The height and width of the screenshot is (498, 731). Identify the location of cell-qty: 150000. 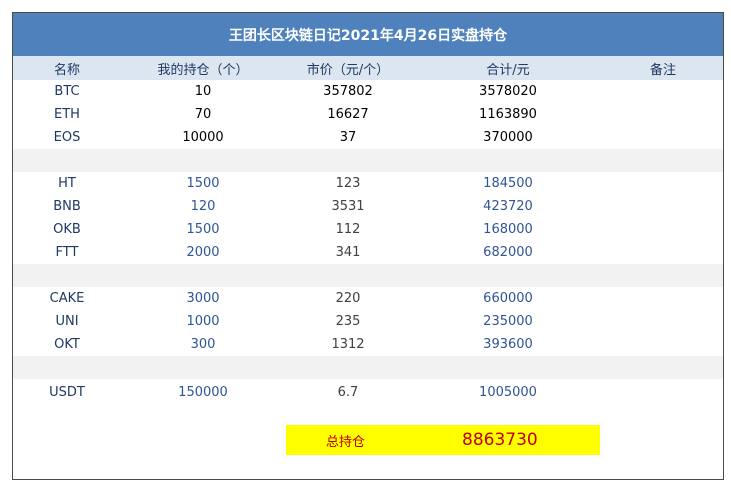
(203, 392).